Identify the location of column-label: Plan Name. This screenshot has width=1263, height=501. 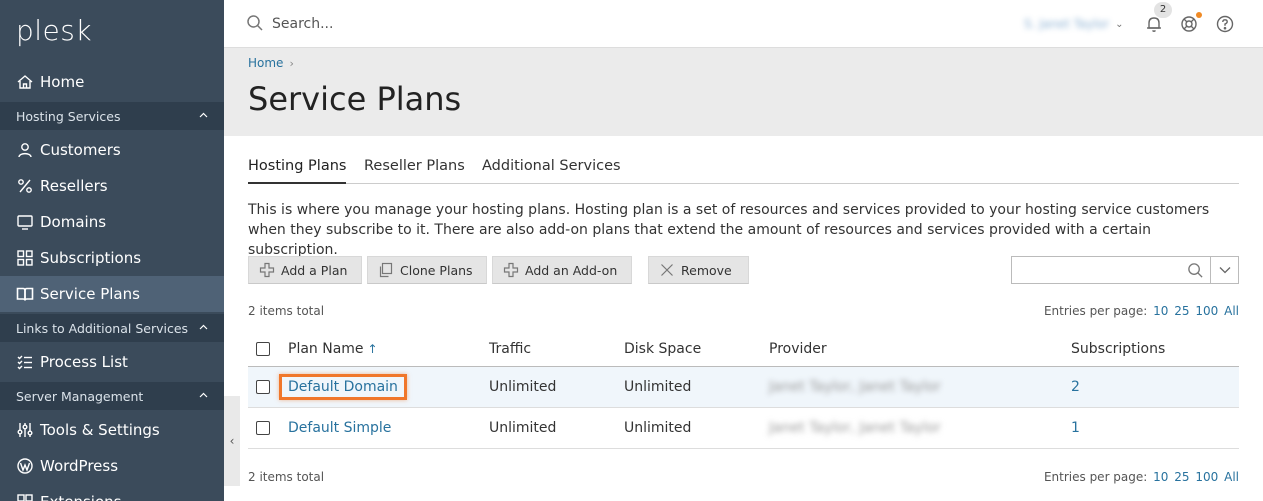
(326, 348).